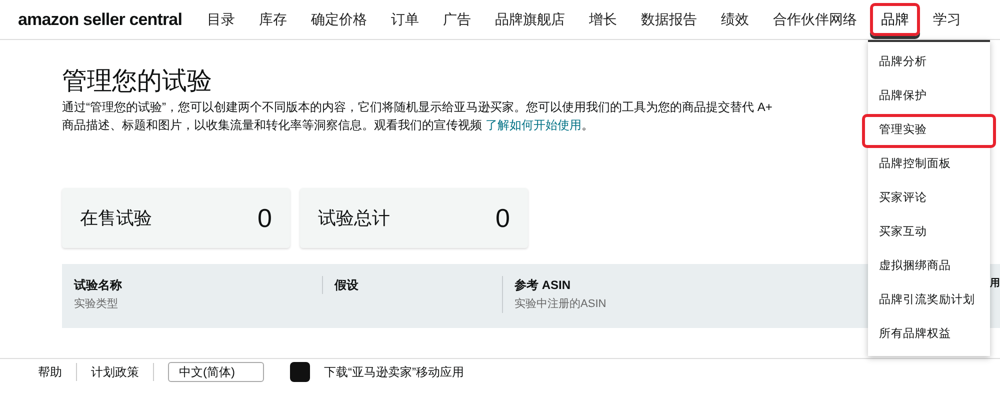  Describe the element at coordinates (394, 371) in the screenshot. I see `app-link: 下载“亚马逊卖家”移动应用` at that location.